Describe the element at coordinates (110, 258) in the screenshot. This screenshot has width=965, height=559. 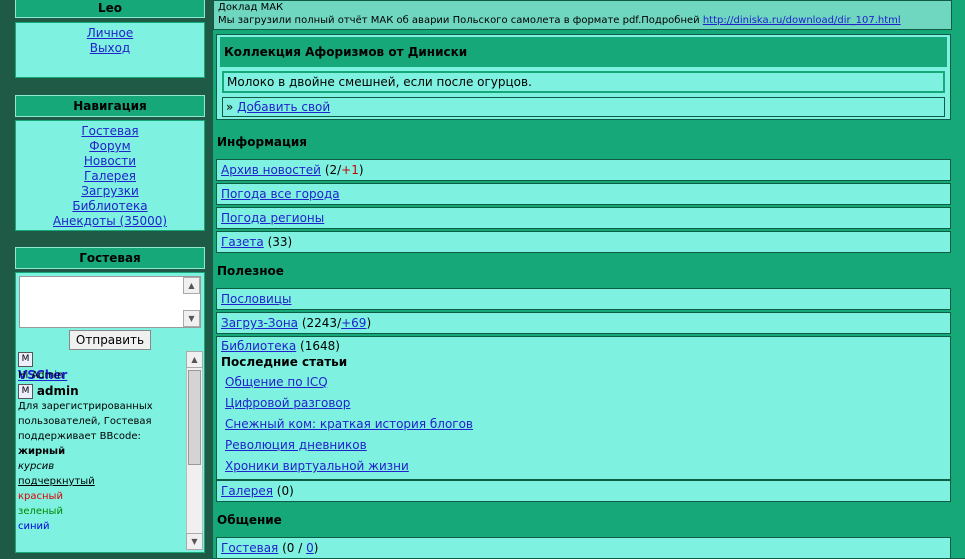
I see `guestbook-title: Гостевая` at that location.